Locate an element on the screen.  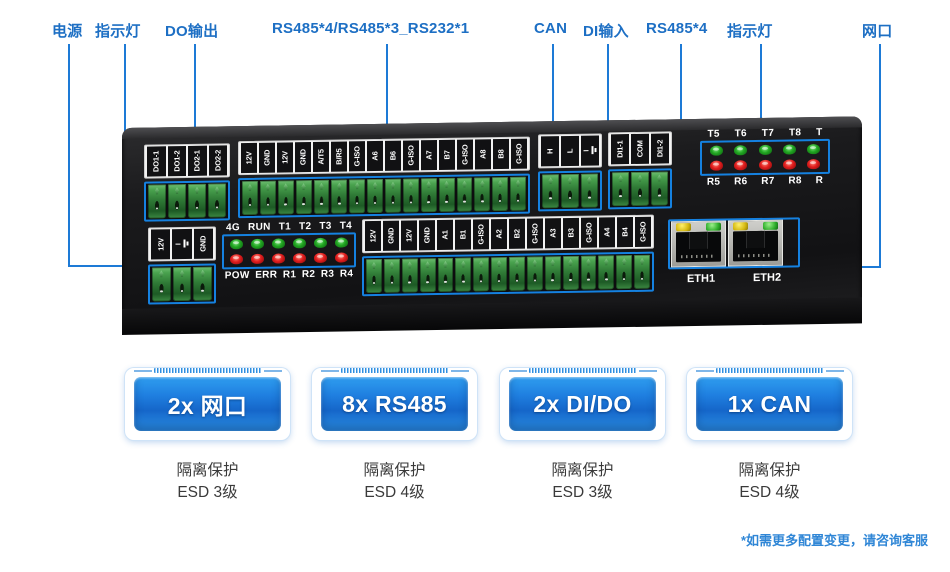
badge-pill: 2x 网口 is located at coordinates (207, 404).